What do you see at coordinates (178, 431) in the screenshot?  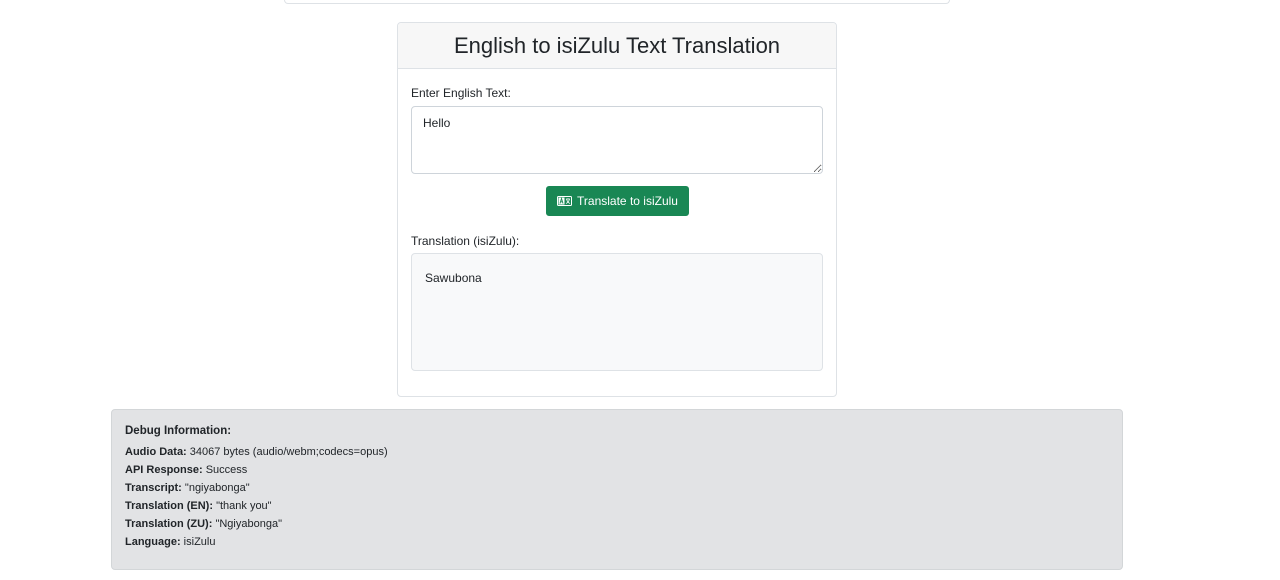 I see `debug-heading: Debug Information:` at bounding box center [178, 431].